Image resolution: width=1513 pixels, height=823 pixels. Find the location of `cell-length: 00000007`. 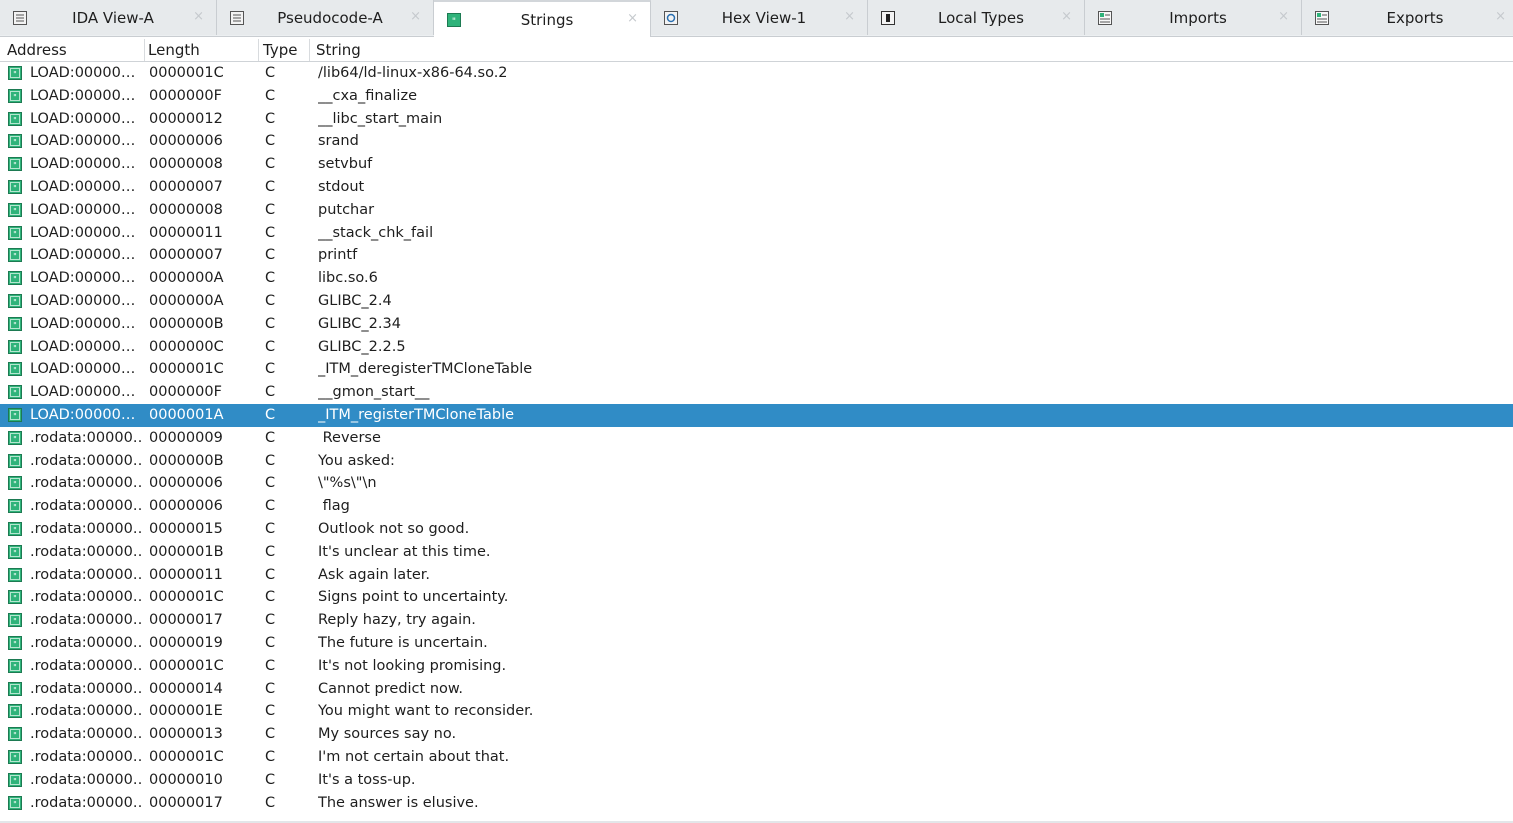

cell-length: 00000007 is located at coordinates (186, 255).